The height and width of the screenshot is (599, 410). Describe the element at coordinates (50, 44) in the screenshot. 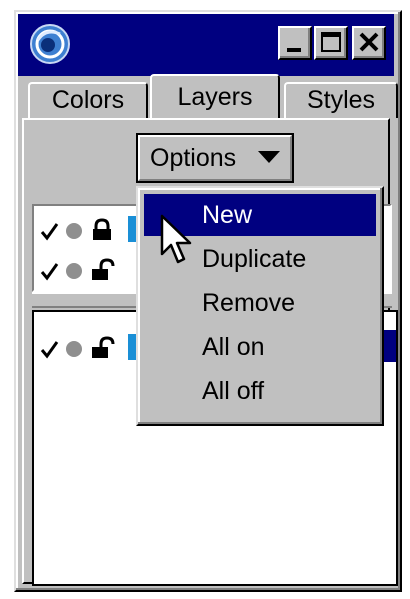

I see `swirl-app-icon` at that location.